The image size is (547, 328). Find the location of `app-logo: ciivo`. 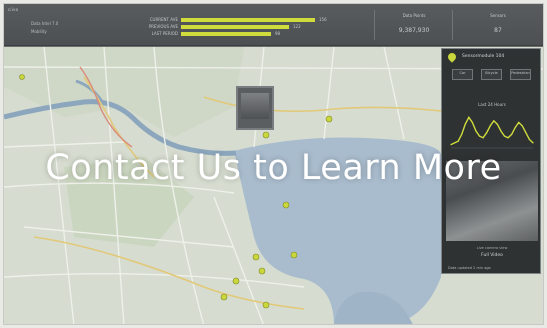

app-logo: ciivo is located at coordinates (13, 9).